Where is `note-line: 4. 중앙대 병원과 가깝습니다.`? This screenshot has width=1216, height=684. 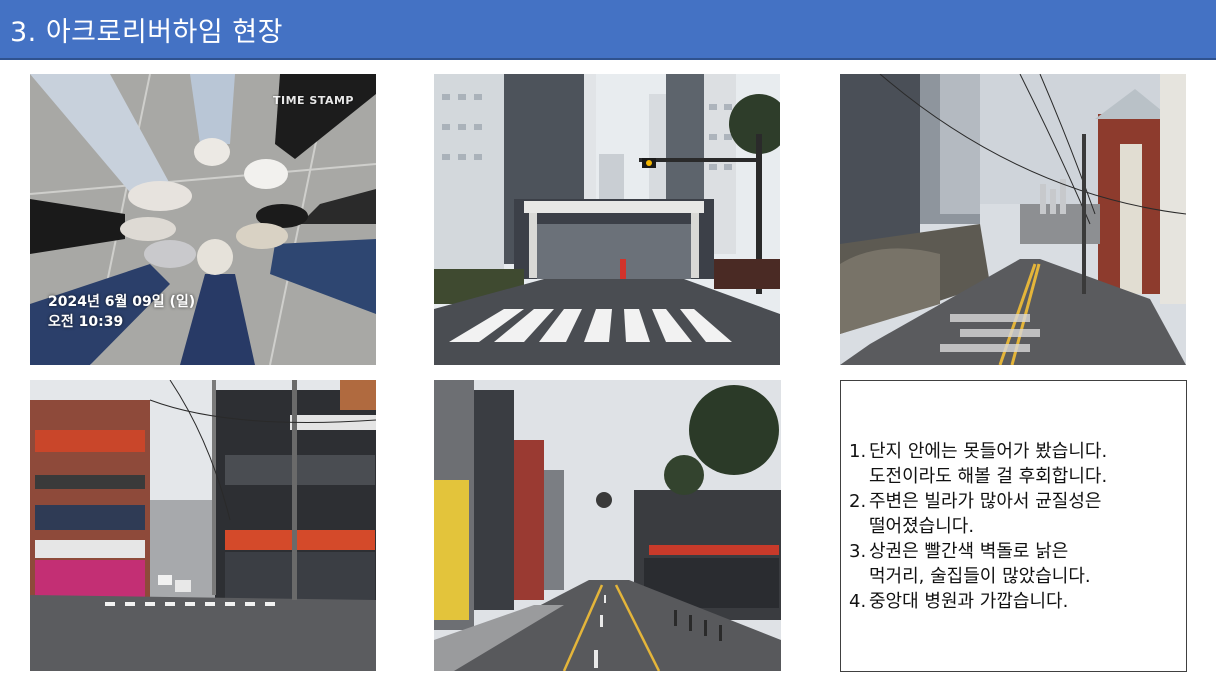 note-line: 4. 중앙대 병원과 가깝습니다. is located at coordinates (978, 601).